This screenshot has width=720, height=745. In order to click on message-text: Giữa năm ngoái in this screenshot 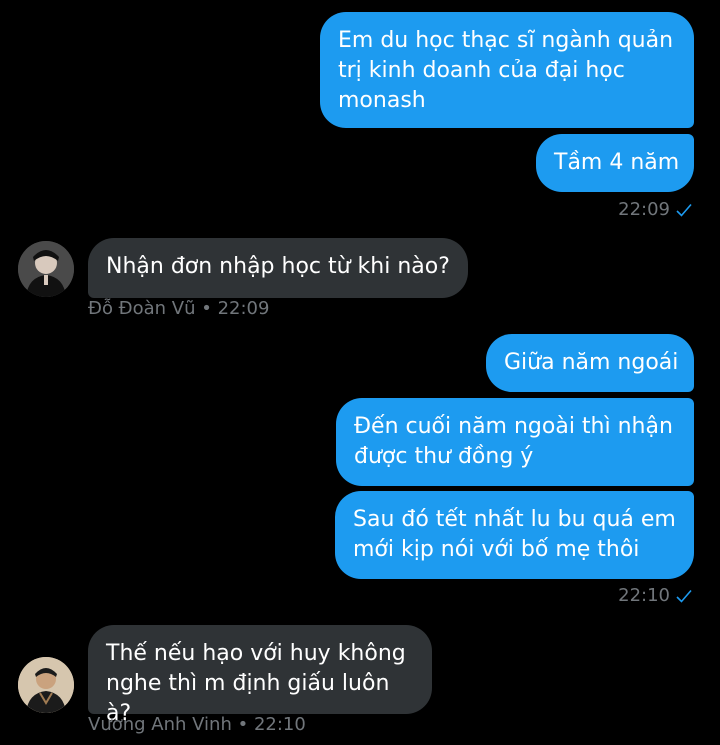, I will do `click(591, 362)`.